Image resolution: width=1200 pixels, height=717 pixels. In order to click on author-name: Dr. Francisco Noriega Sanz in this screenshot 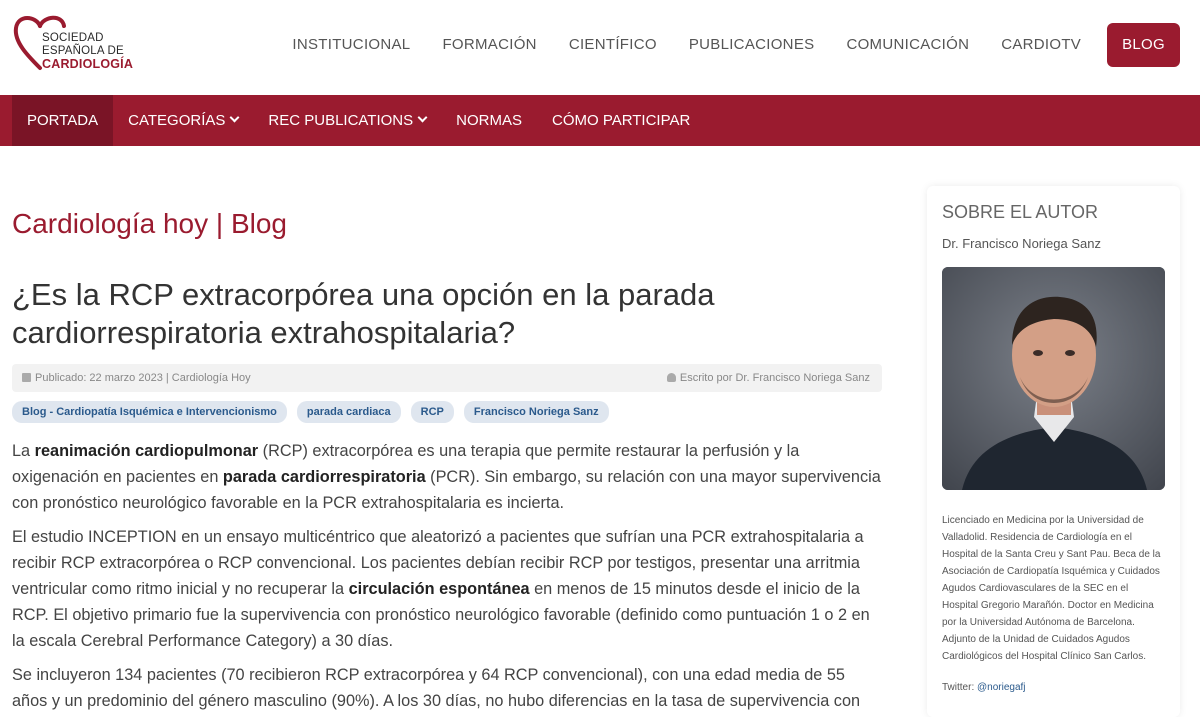, I will do `click(1021, 243)`.